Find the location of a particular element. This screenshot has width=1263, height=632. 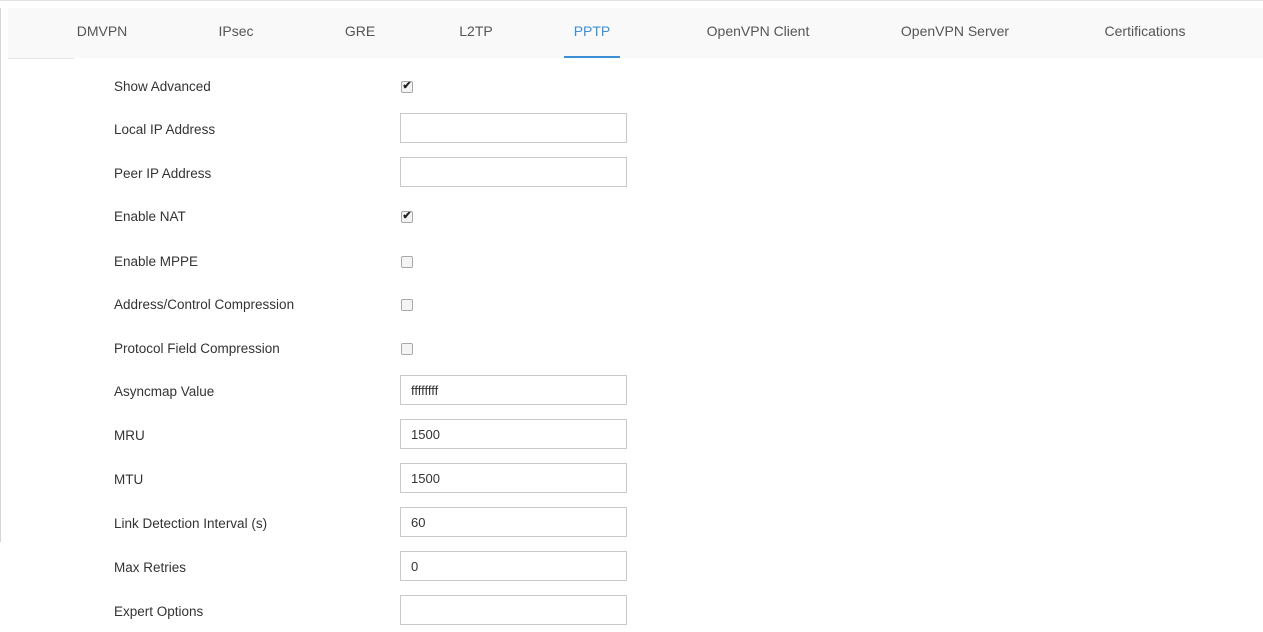

tab-certifications: Certifications is located at coordinates (1145, 33).